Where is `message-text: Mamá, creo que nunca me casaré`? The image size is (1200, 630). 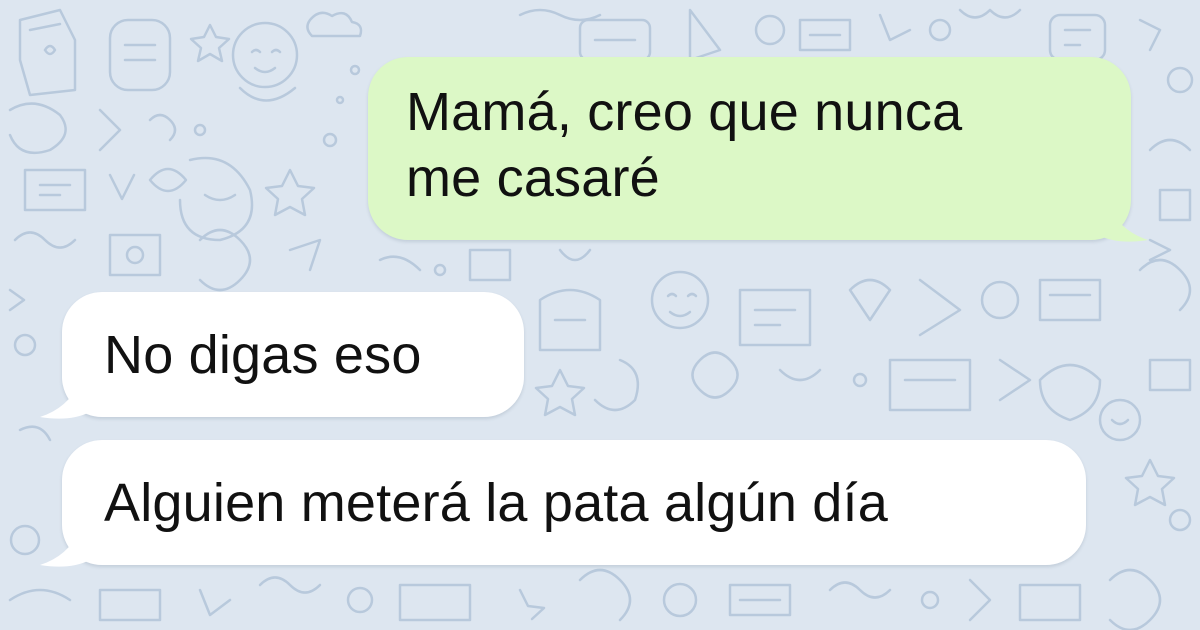 message-text: Mamá, creo que nunca me casaré is located at coordinates (684, 145).